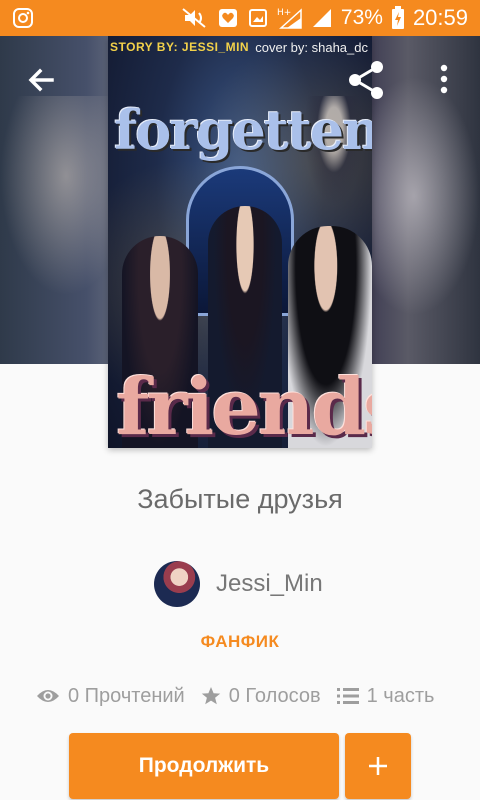 This screenshot has width=480, height=800. Describe the element at coordinates (126, 695) in the screenshot. I see `reads-count: 0 Прочтений` at that location.